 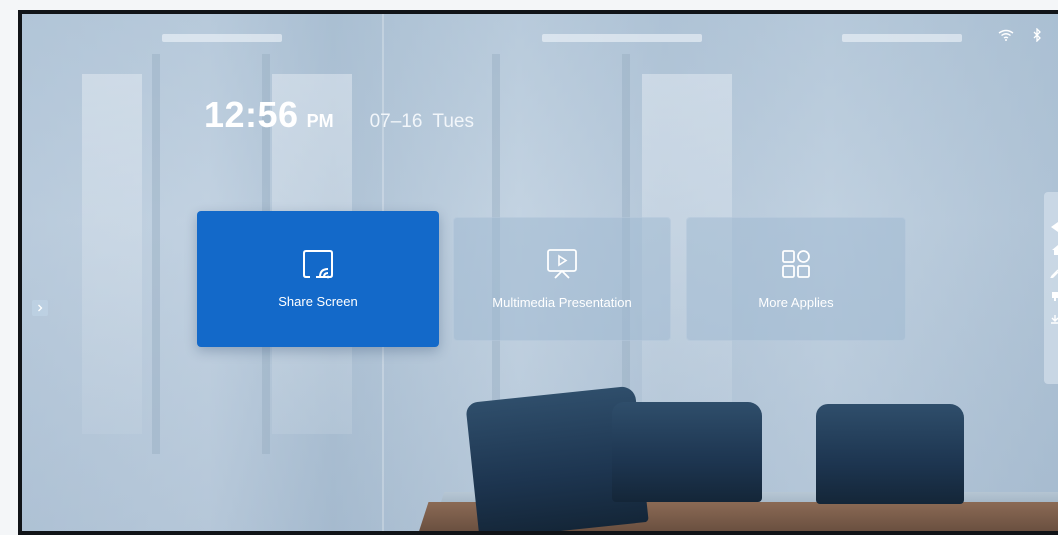 I want to click on share-screen-label: Share Screen, so click(x=318, y=301).